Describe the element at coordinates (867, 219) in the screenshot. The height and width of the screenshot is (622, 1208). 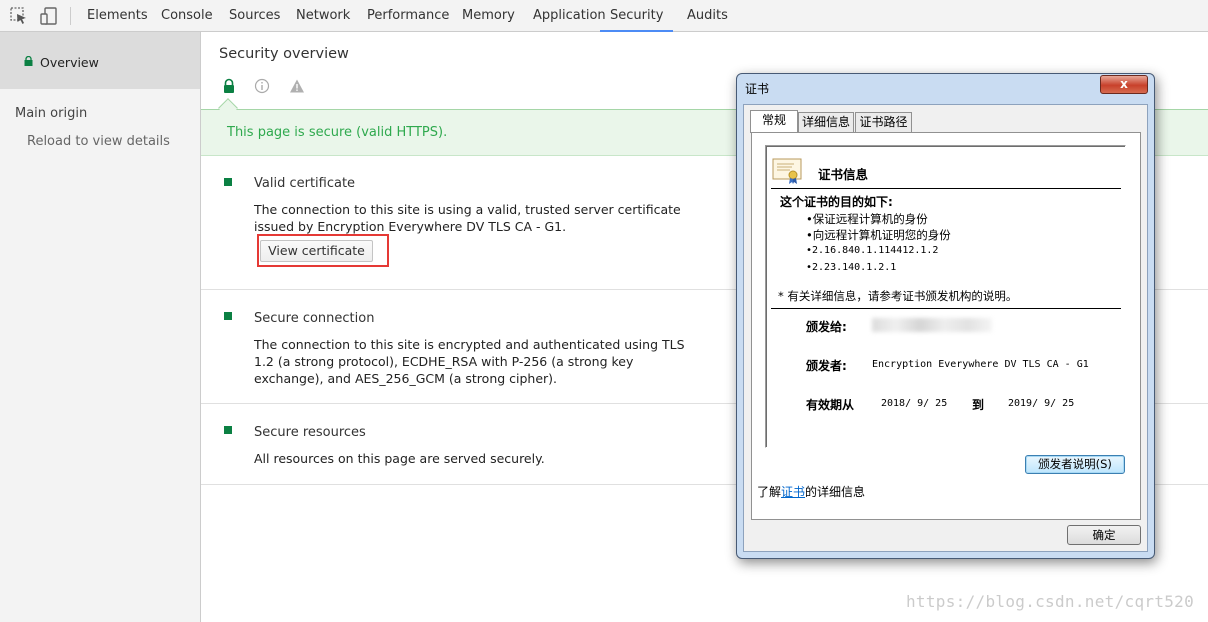
I see `purpose-item: •保证远程计算机的身份` at that location.